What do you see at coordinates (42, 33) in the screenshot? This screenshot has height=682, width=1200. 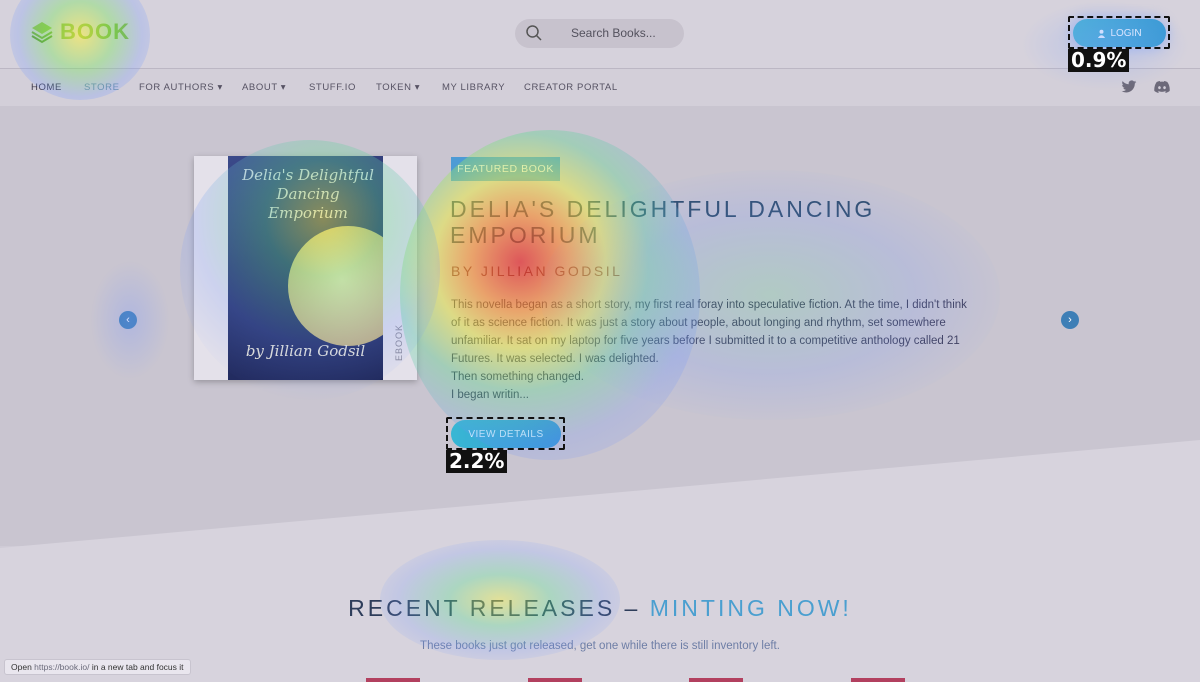 I see `book-logo-icon` at bounding box center [42, 33].